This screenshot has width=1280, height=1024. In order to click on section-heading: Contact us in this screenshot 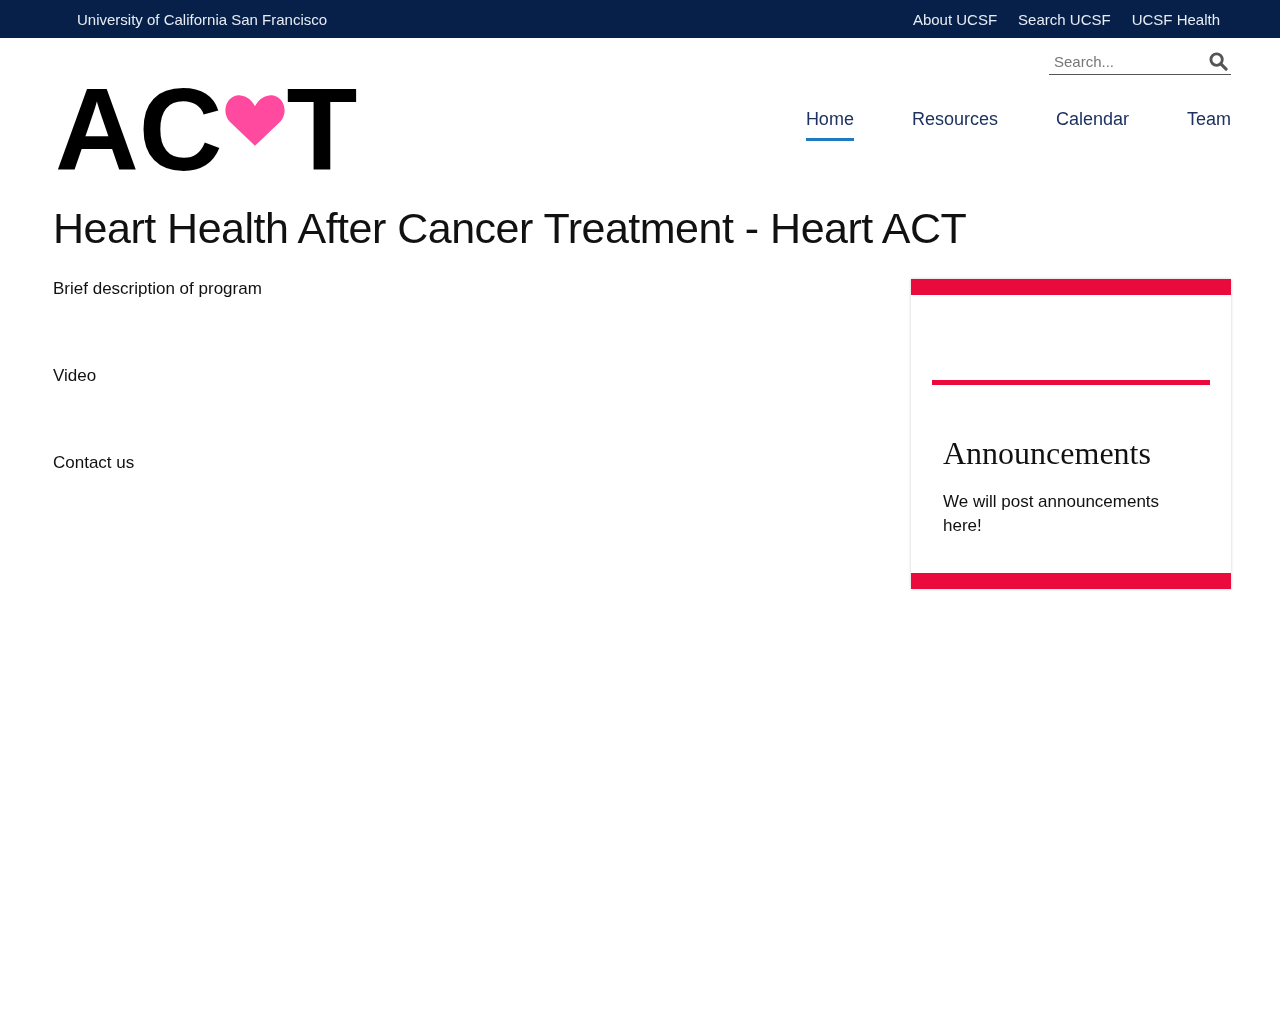, I will do `click(94, 463)`.